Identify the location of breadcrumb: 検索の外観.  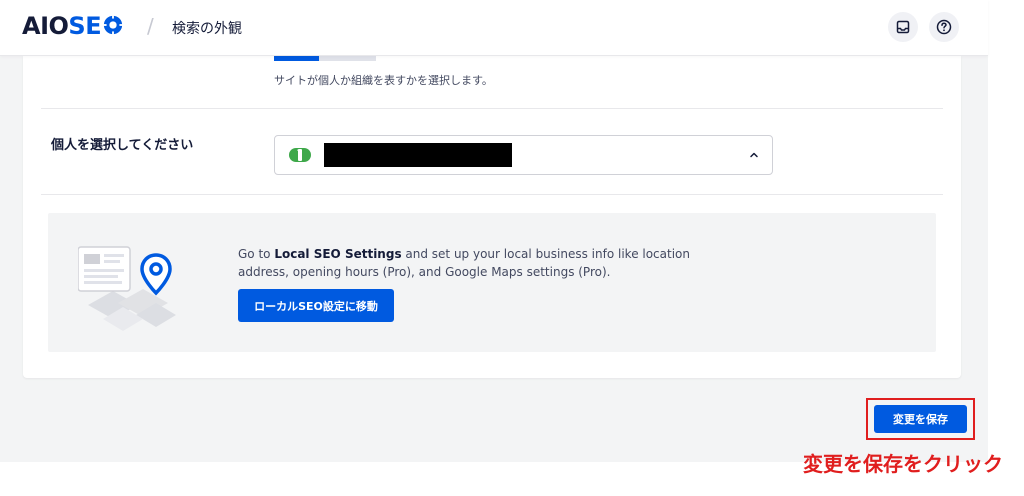
(207, 29).